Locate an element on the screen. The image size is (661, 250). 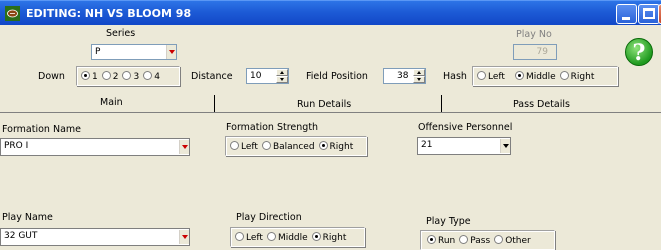
tab-main: Main is located at coordinates (111, 102).